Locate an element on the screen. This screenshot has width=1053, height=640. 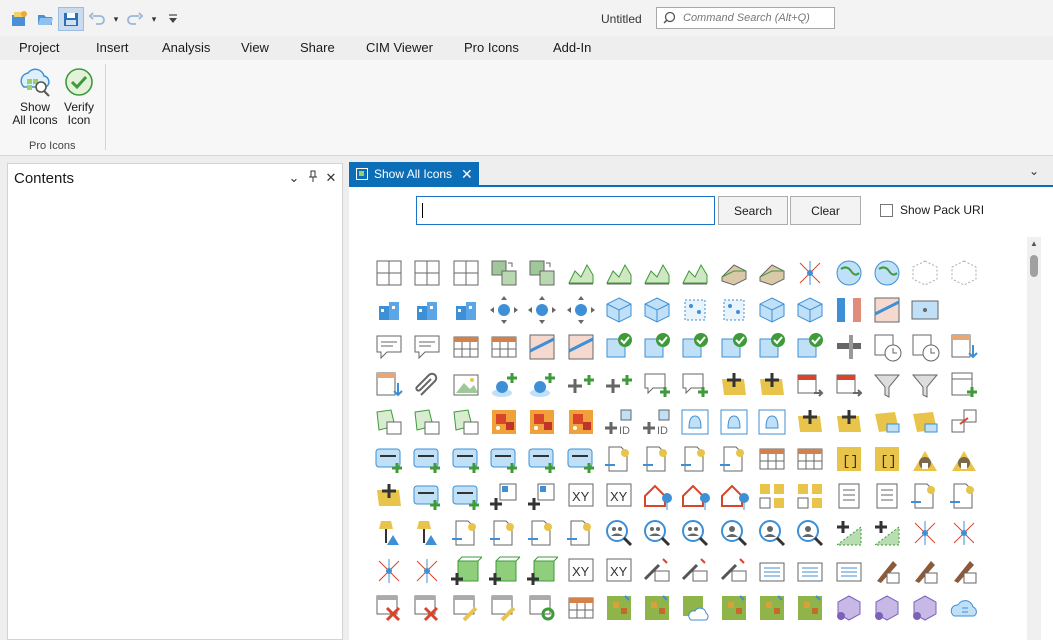
clear-button: Clear is located at coordinates (825, 210).